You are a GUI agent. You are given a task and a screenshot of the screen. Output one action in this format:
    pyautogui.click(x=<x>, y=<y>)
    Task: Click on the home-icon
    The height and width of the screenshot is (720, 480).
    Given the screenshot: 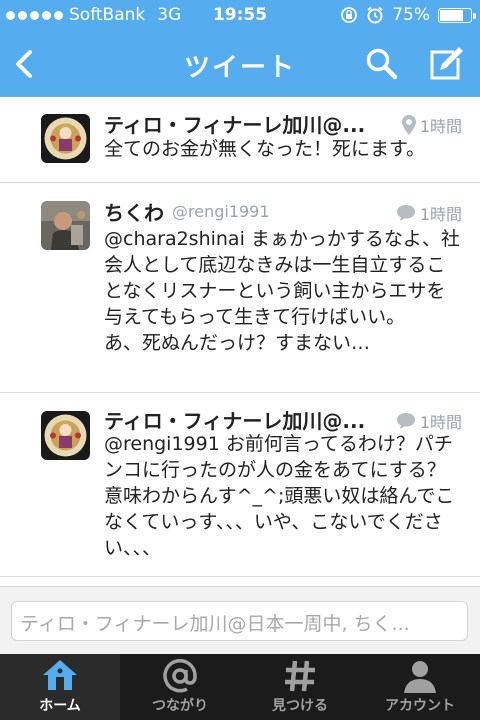 What is the action you would take?
    pyautogui.click(x=60, y=675)
    